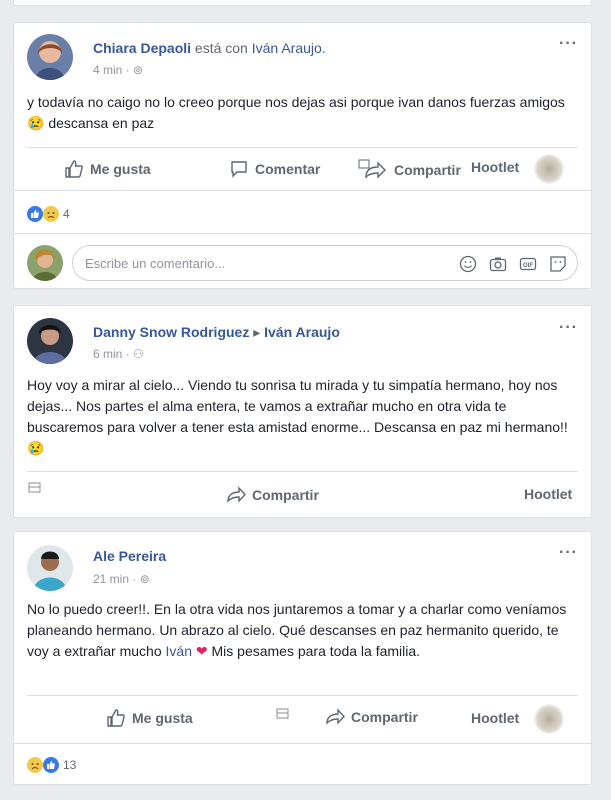 The width and height of the screenshot is (611, 800). What do you see at coordinates (302, 3) in the screenshot?
I see `previous-post-card` at bounding box center [302, 3].